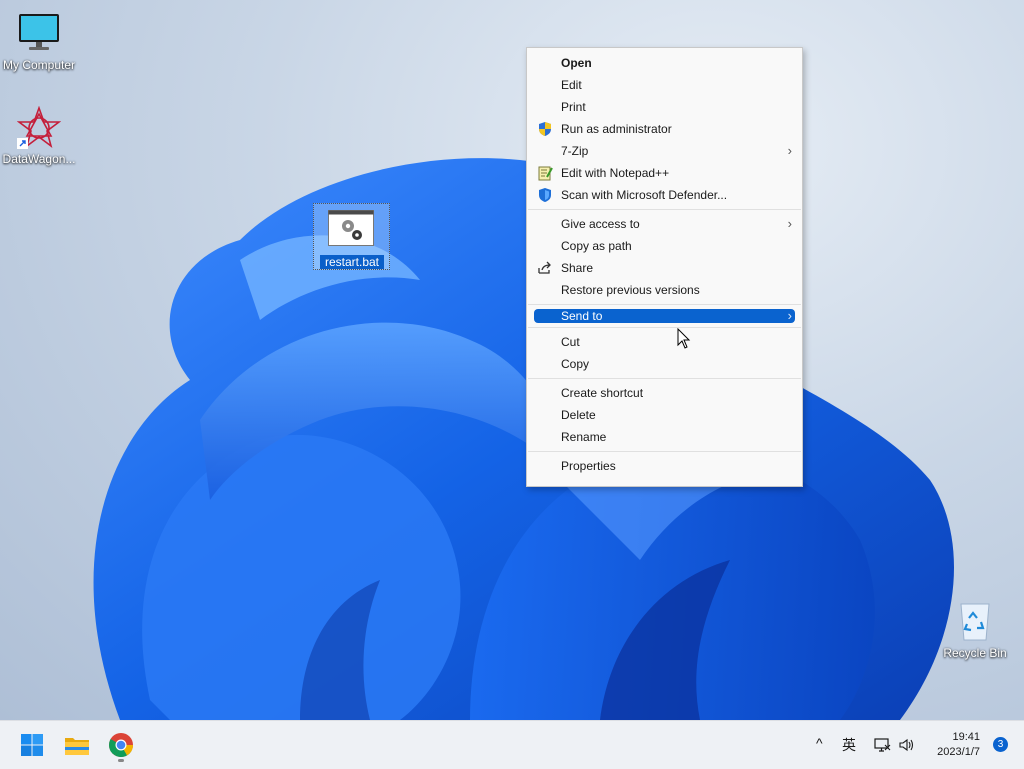 This screenshot has width=1024, height=769. I want to click on menu-item-label: Run as administrator, so click(616, 129).